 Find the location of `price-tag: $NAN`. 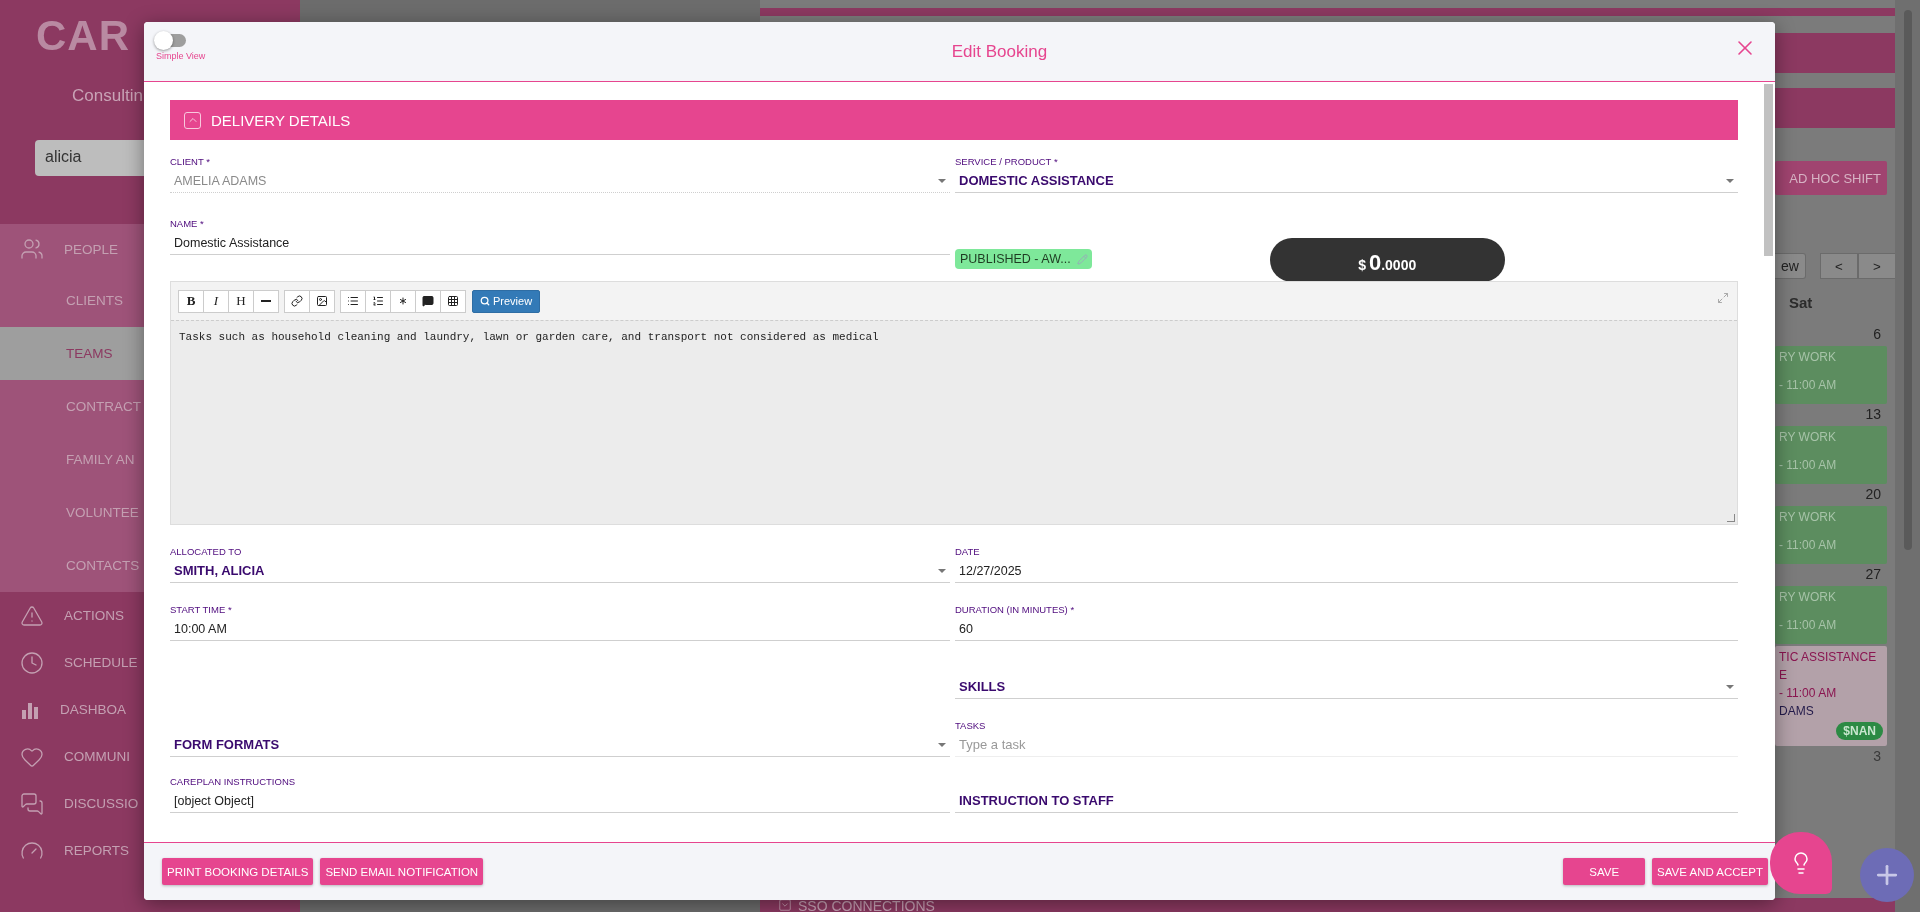

price-tag: $NAN is located at coordinates (1859, 731).